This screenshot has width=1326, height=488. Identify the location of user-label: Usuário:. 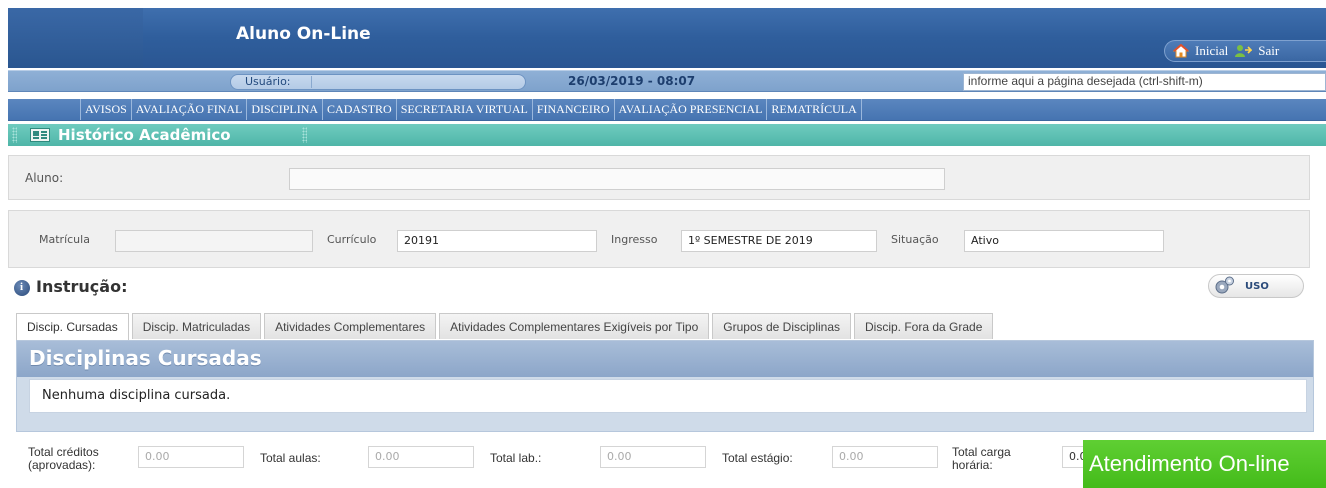
(268, 81).